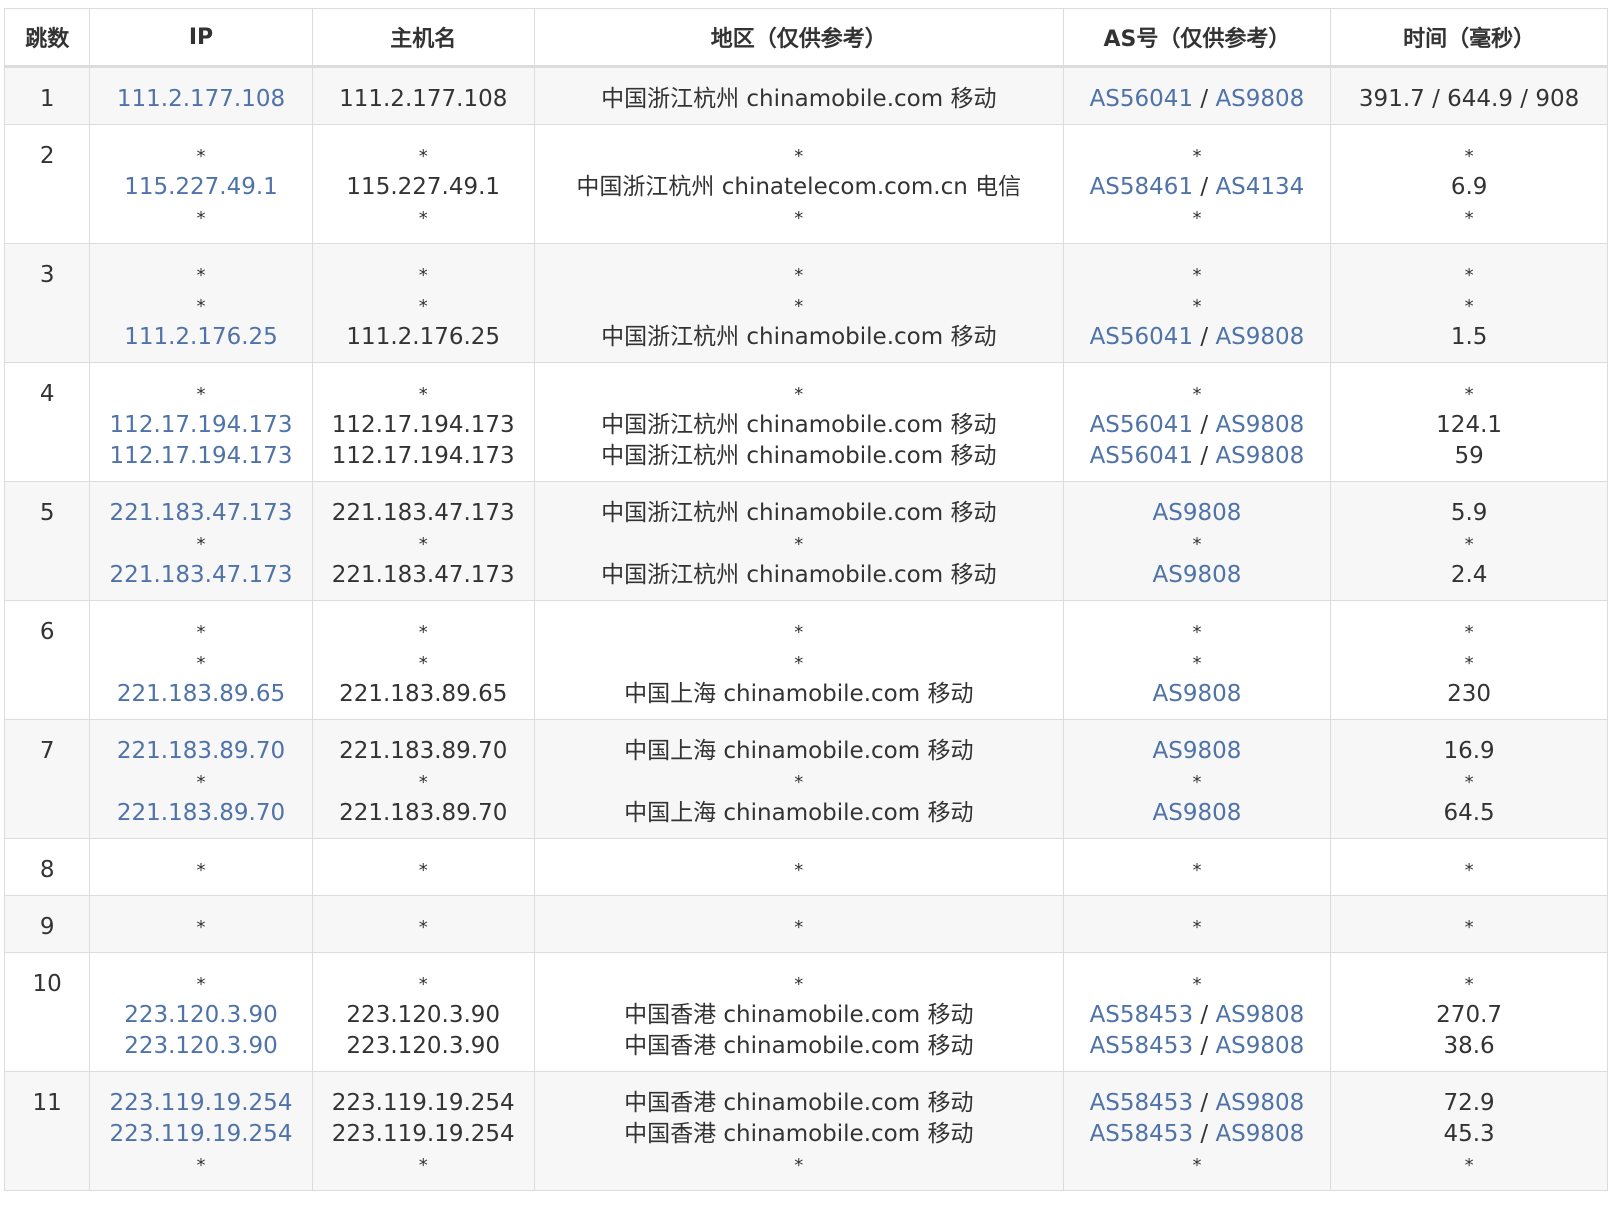 Image resolution: width=1610 pixels, height=1231 pixels. What do you see at coordinates (200, 694) in the screenshot?
I see `ip-link: 221.183.89.65` at bounding box center [200, 694].